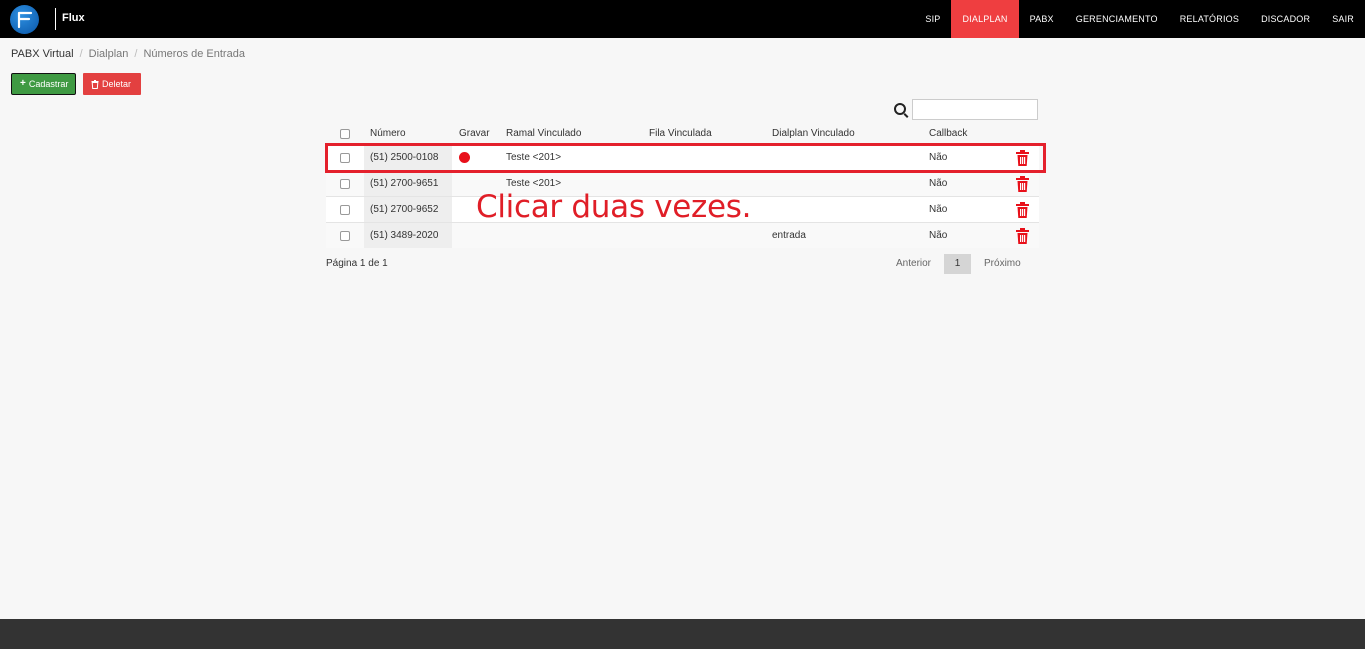 The image size is (1365, 649). What do you see at coordinates (913, 264) in the screenshot?
I see `prev-page-button: Anterior` at bounding box center [913, 264].